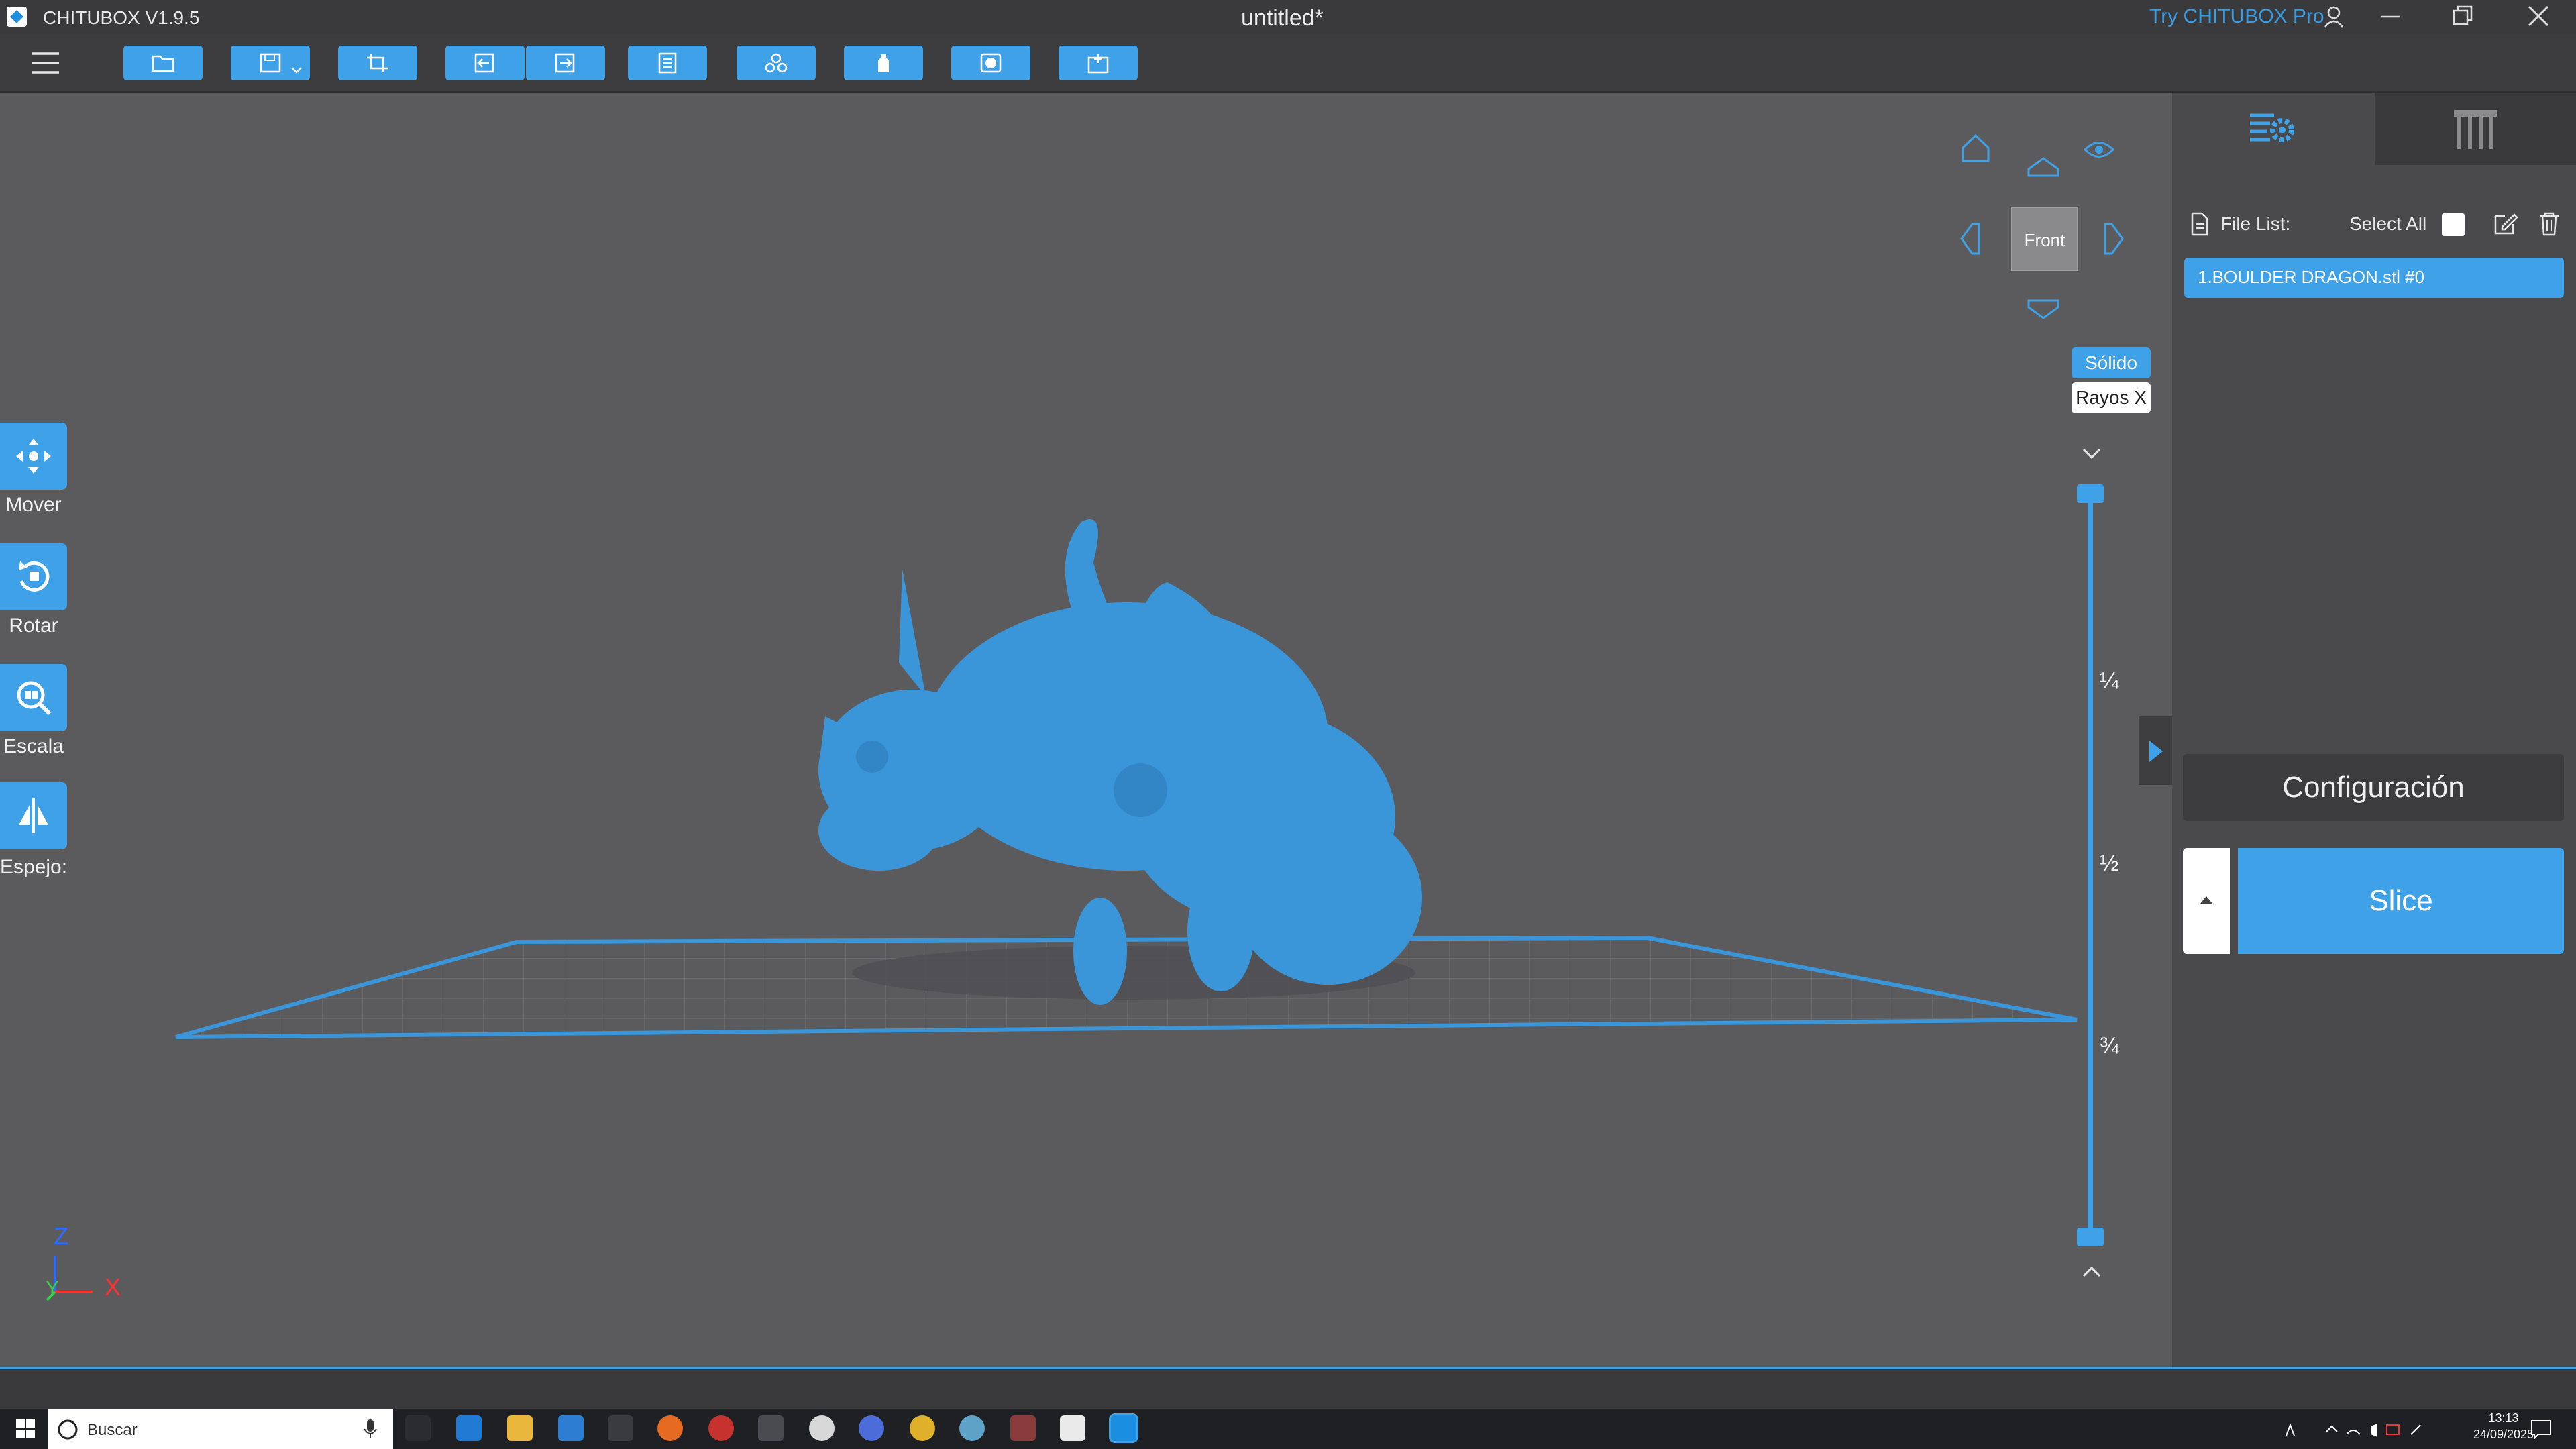  I want to click on task-view-icon, so click(418, 1428).